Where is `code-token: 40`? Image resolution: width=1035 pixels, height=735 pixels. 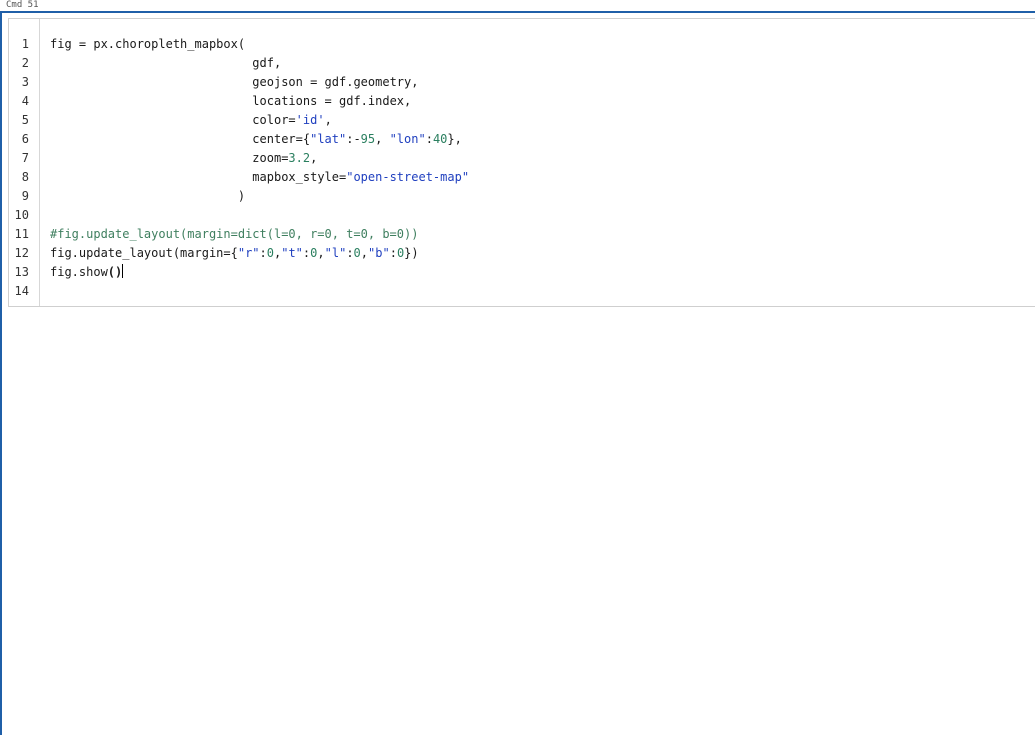
code-token: 40 is located at coordinates (440, 139).